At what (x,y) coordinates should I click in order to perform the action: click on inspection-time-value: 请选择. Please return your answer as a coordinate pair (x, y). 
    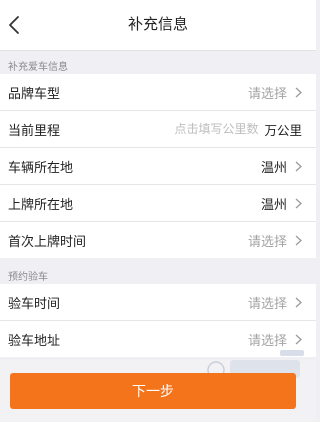
    Looking at the image, I should click on (267, 304).